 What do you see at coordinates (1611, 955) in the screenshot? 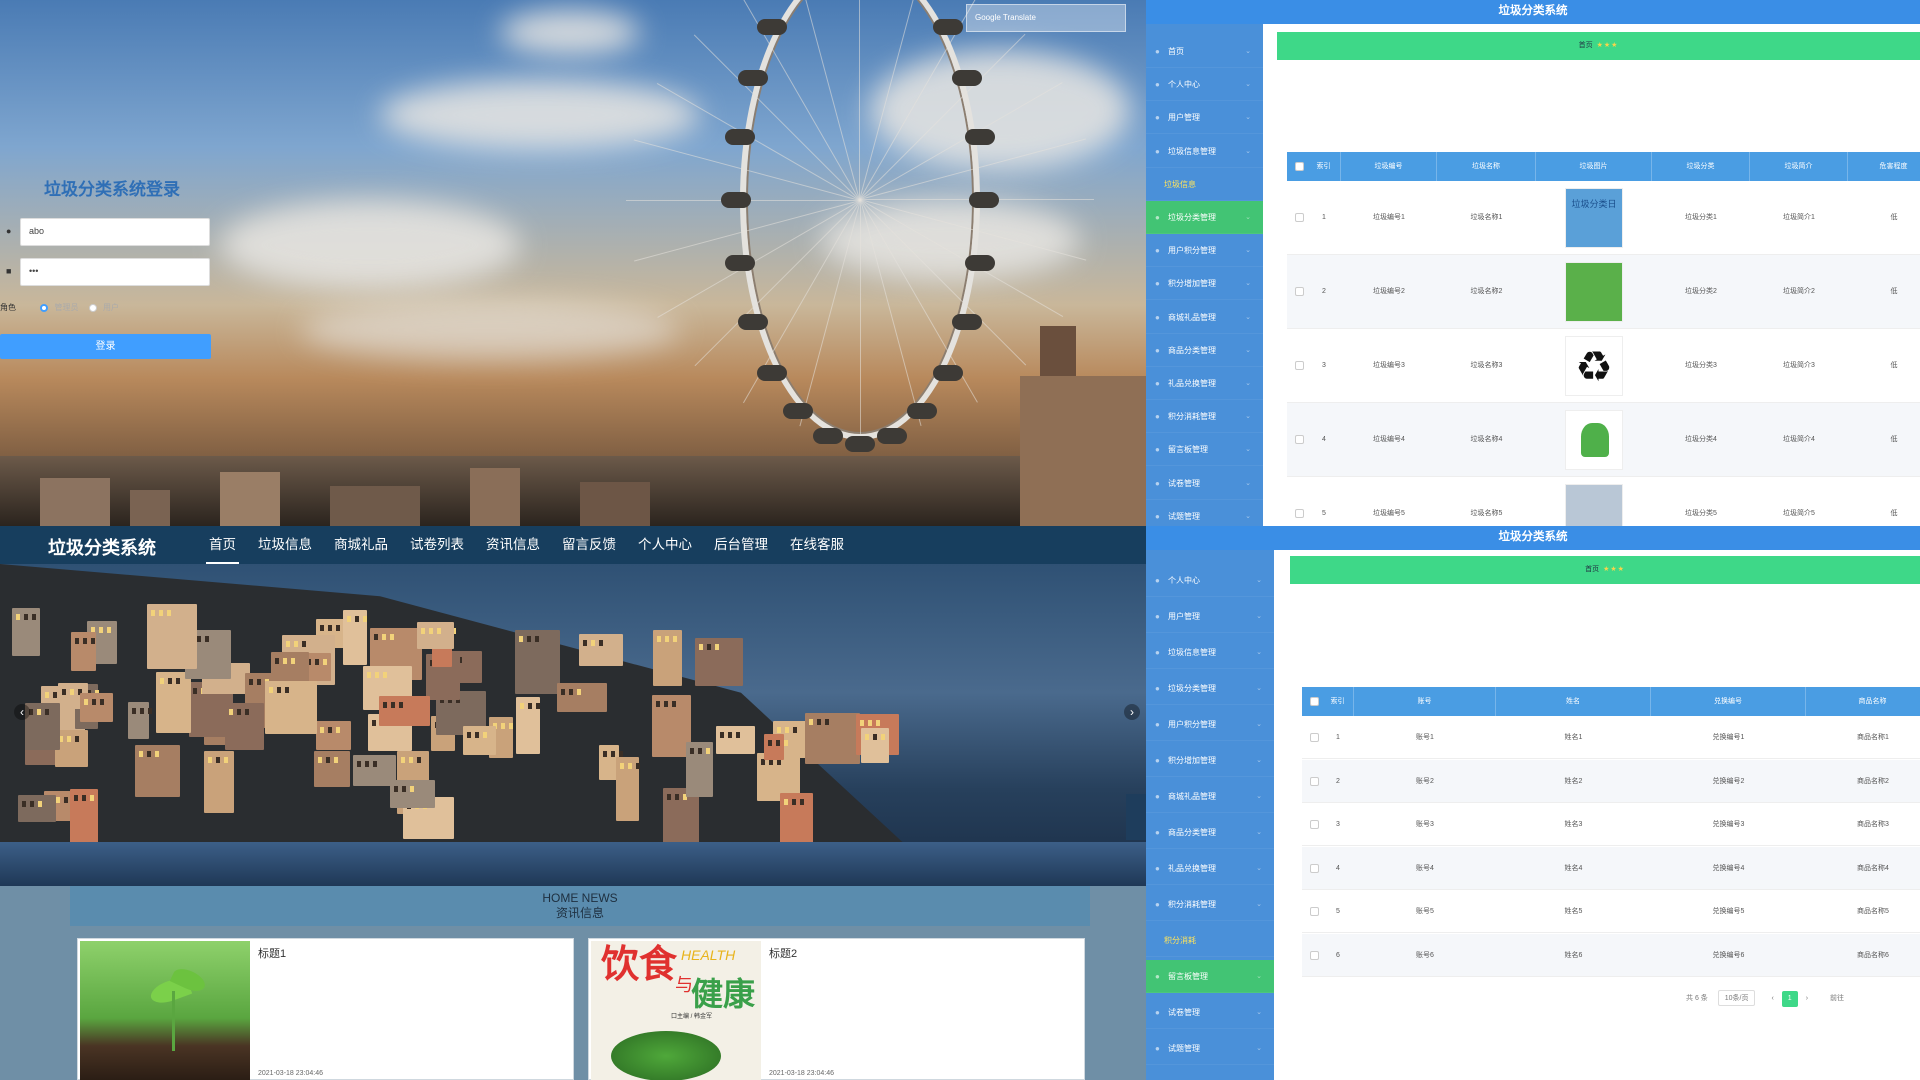
I see `table-row: 6 账号6 姓名6 兑换编号6 商品名称6` at bounding box center [1611, 955].